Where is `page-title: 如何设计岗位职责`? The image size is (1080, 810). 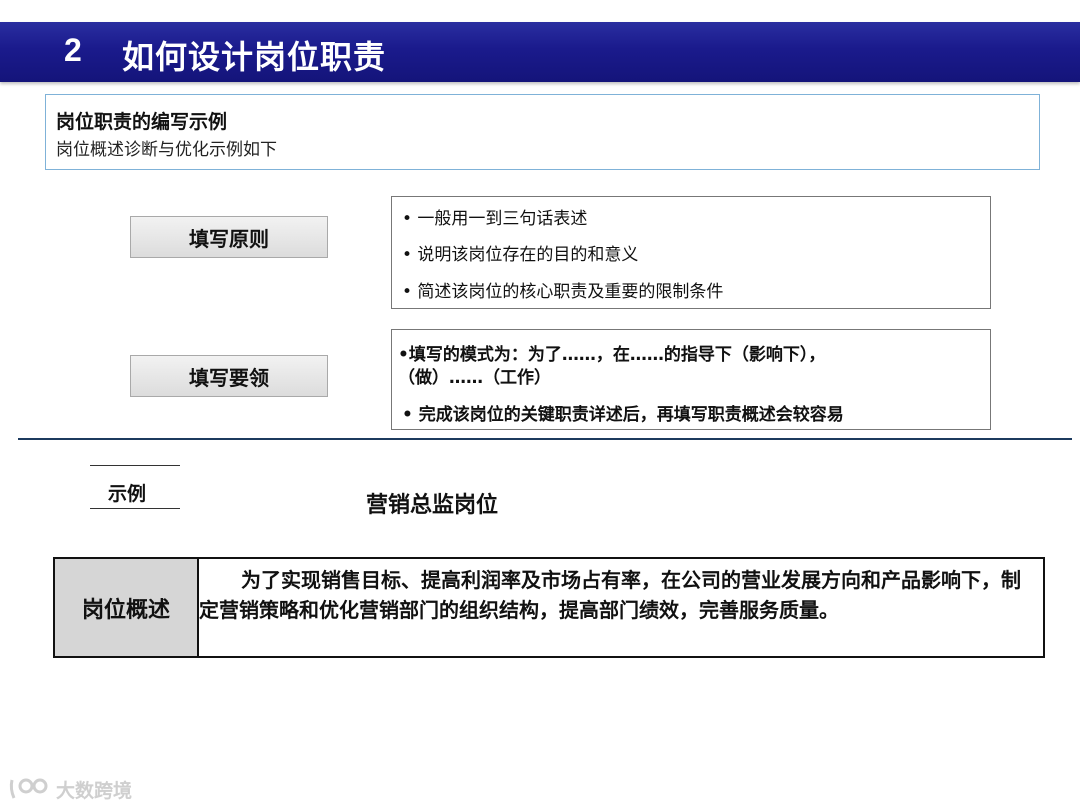
page-title: 如何设计岗位职责 is located at coordinates (254, 57).